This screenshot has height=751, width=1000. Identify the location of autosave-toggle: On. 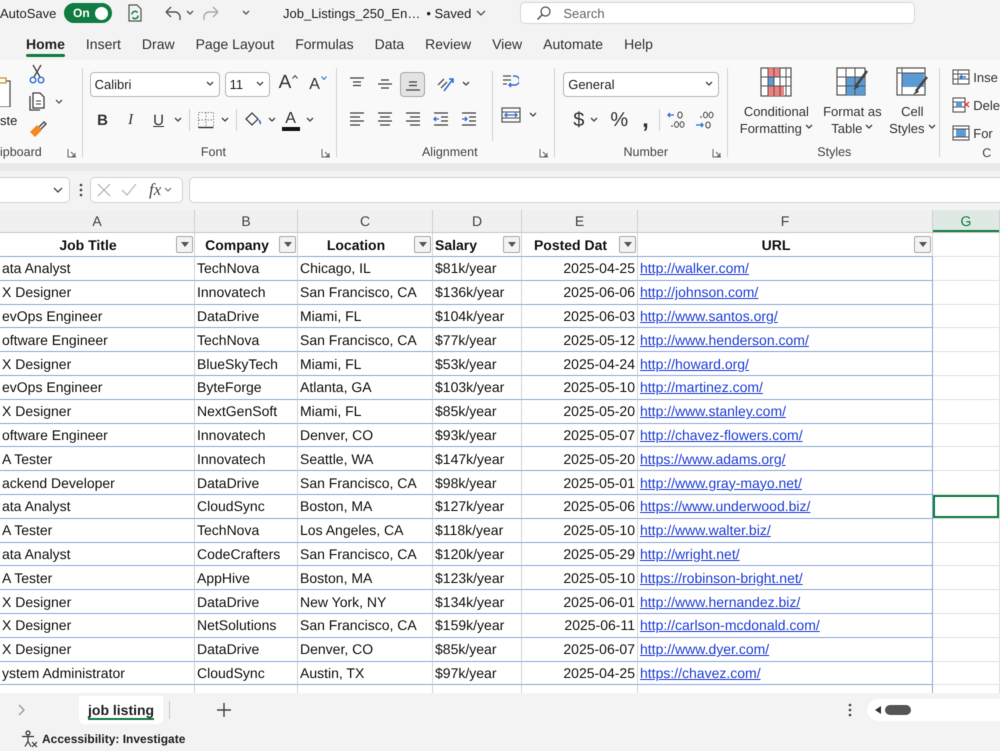
(88, 13).